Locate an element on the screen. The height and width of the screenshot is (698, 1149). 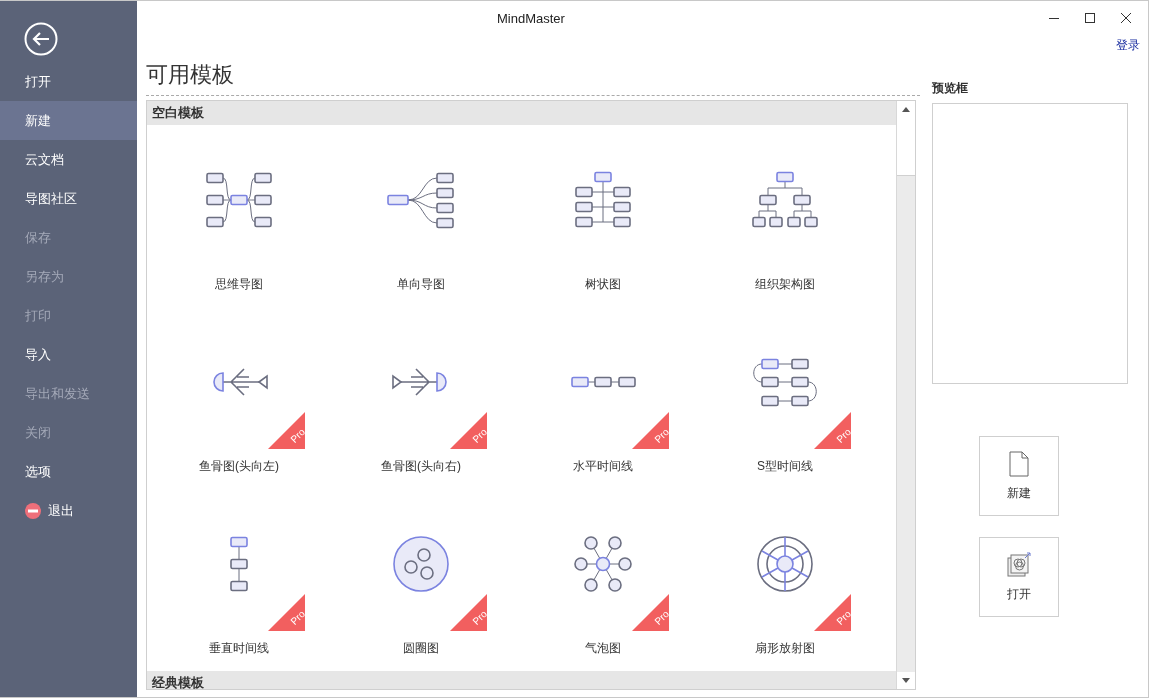
template-tile: S型时间线 Pro is located at coordinates (785, 398).